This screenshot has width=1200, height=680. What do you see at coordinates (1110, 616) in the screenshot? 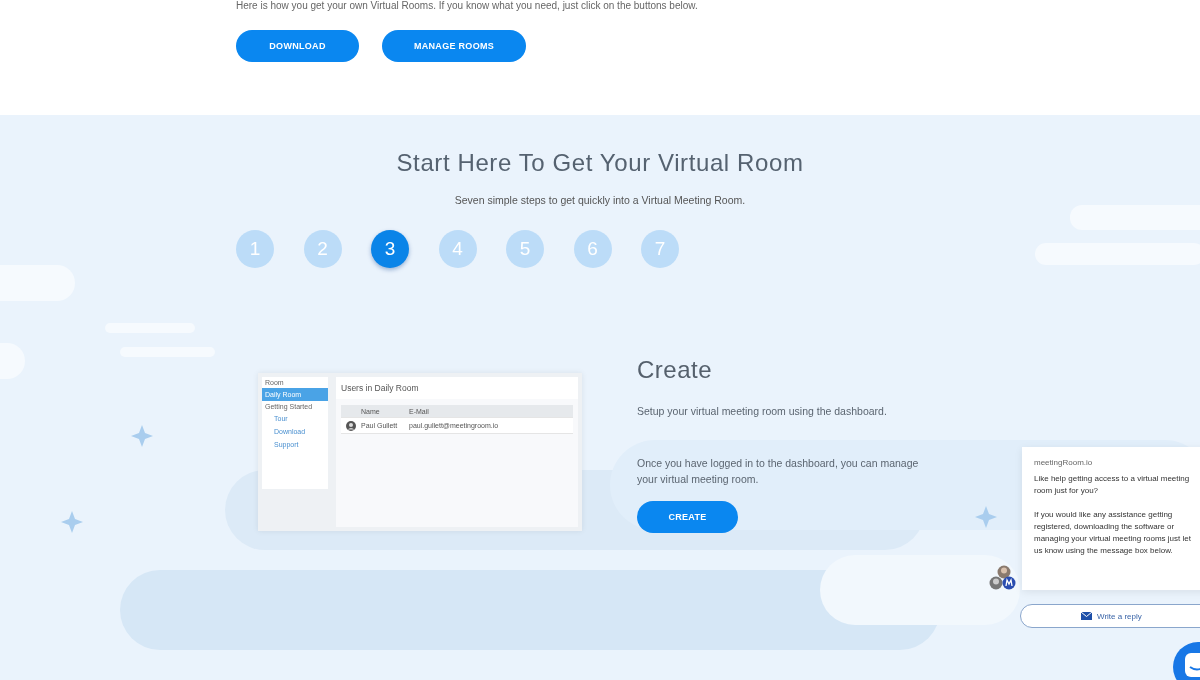
I see `write-reply-button: Write a reply` at bounding box center [1110, 616].